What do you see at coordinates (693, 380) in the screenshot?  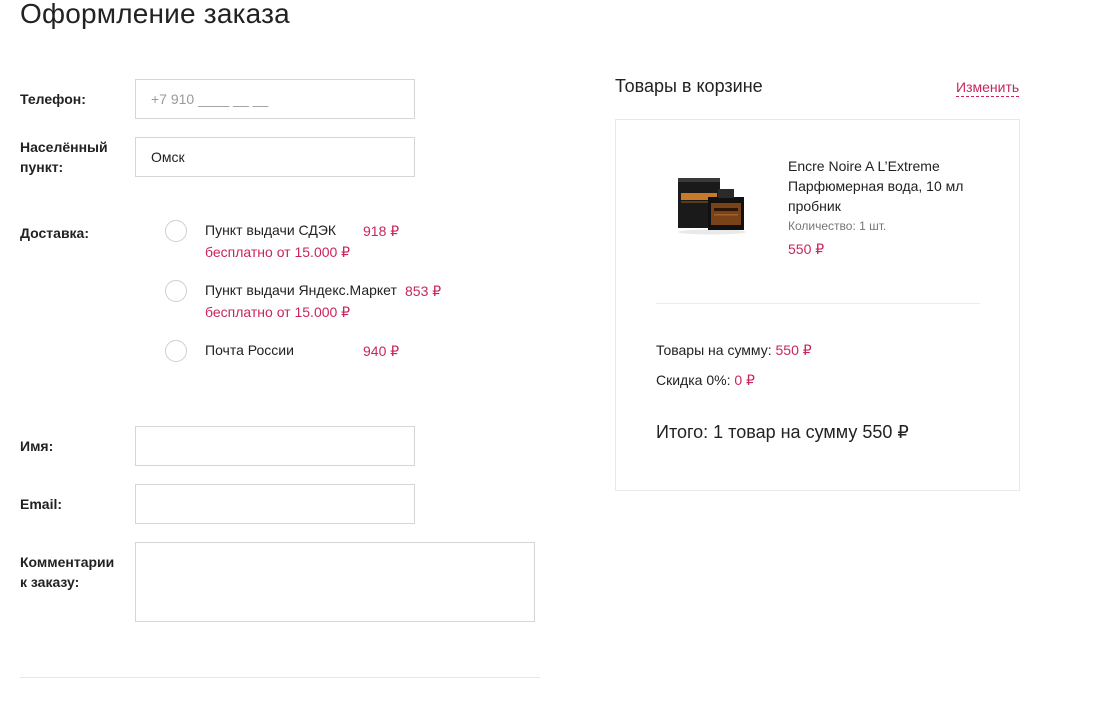 I see `discount-label: Скидка 0%:` at bounding box center [693, 380].